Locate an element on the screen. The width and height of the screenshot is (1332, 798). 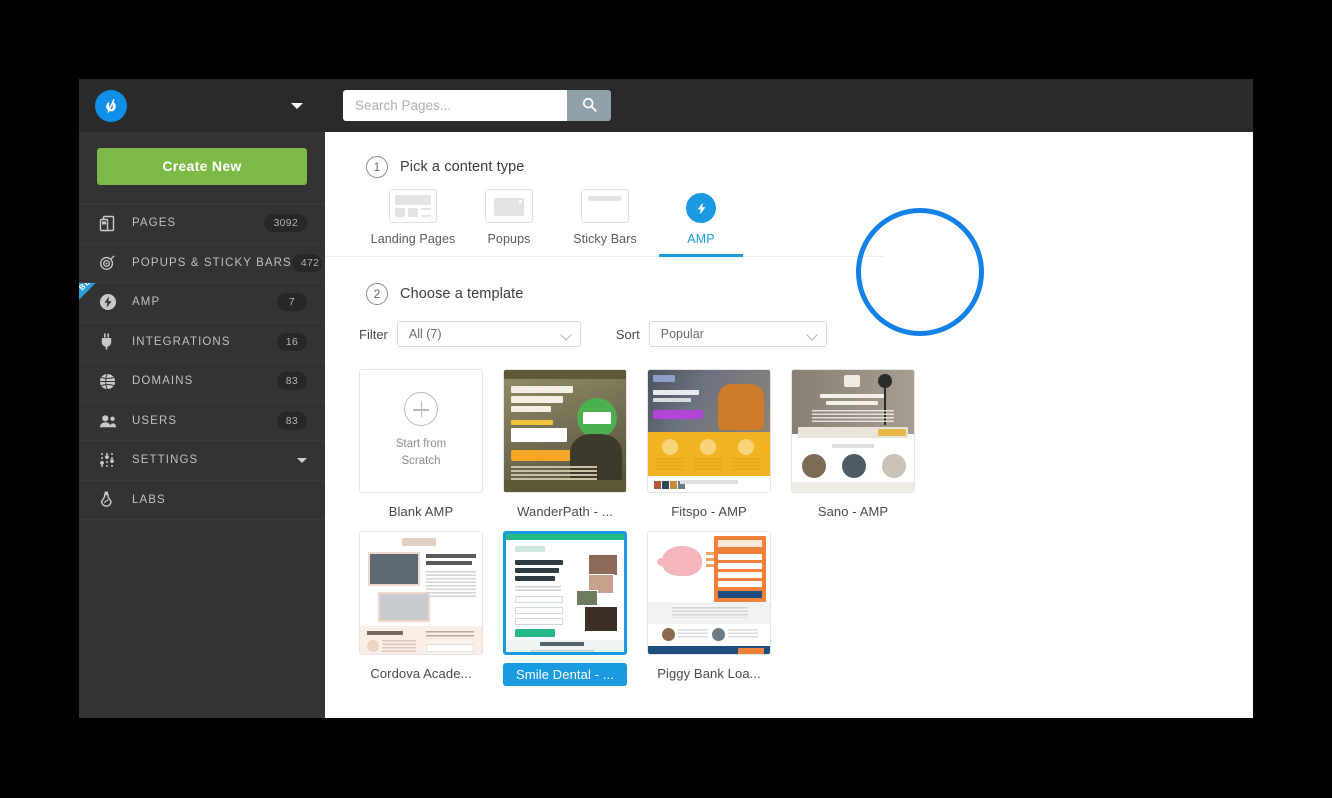
amp-bolt-icon is located at coordinates (701, 206).